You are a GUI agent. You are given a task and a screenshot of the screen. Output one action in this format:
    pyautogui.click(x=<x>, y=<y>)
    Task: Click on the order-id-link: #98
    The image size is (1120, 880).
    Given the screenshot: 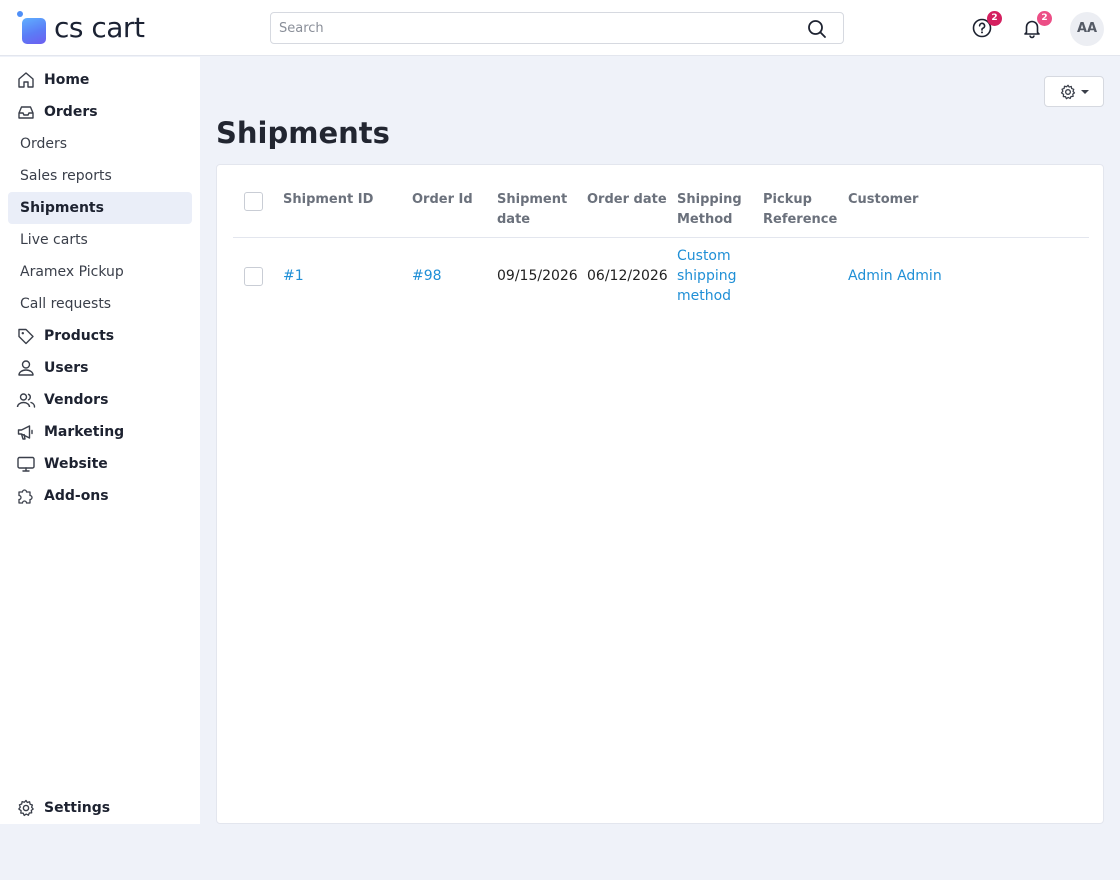 What is the action you would take?
    pyautogui.click(x=427, y=276)
    